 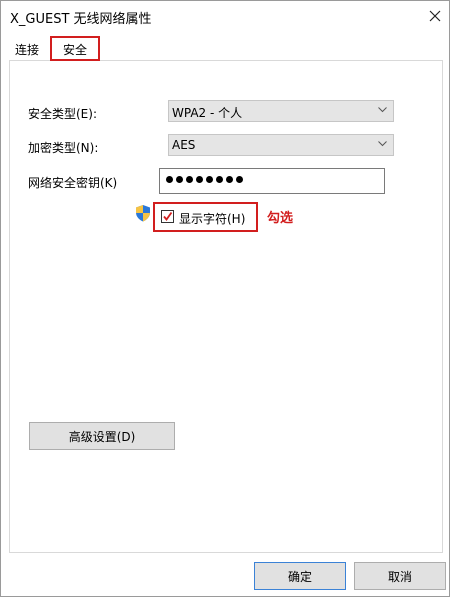 What do you see at coordinates (184, 145) in the screenshot?
I see `encryption-type-value: AES` at bounding box center [184, 145].